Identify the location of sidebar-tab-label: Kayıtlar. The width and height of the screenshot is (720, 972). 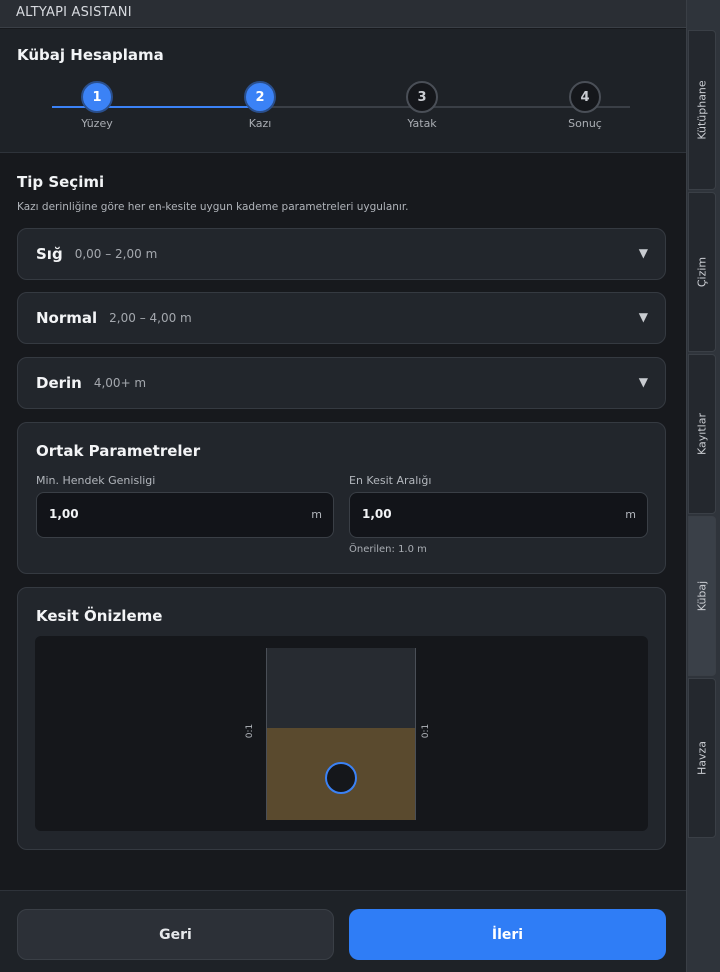
(702, 434).